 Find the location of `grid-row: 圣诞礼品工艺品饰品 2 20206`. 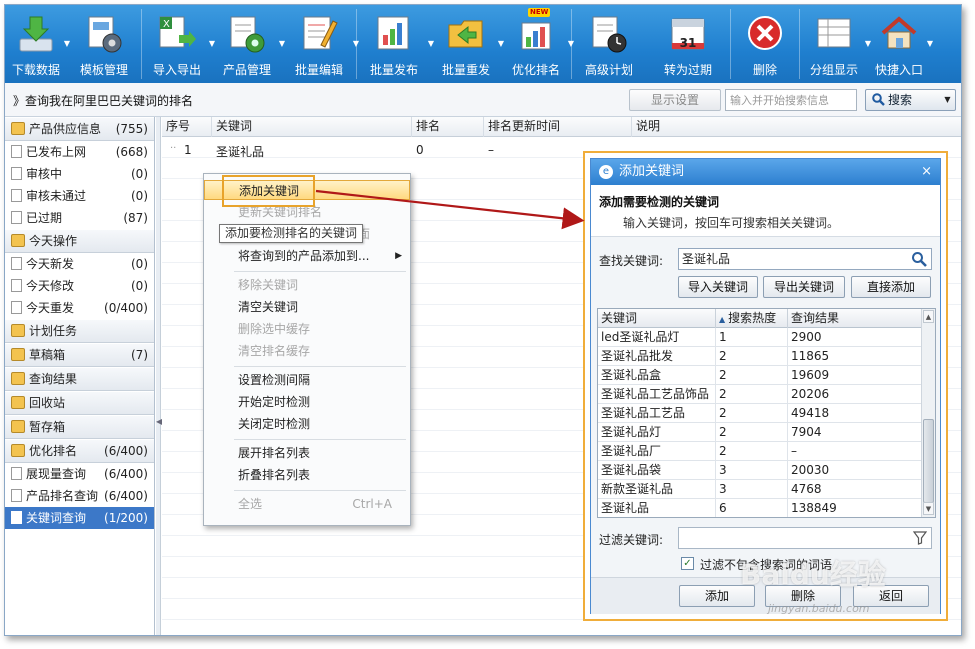

grid-row: 圣诞礼品工艺品饰品 2 20206 is located at coordinates (760, 394).